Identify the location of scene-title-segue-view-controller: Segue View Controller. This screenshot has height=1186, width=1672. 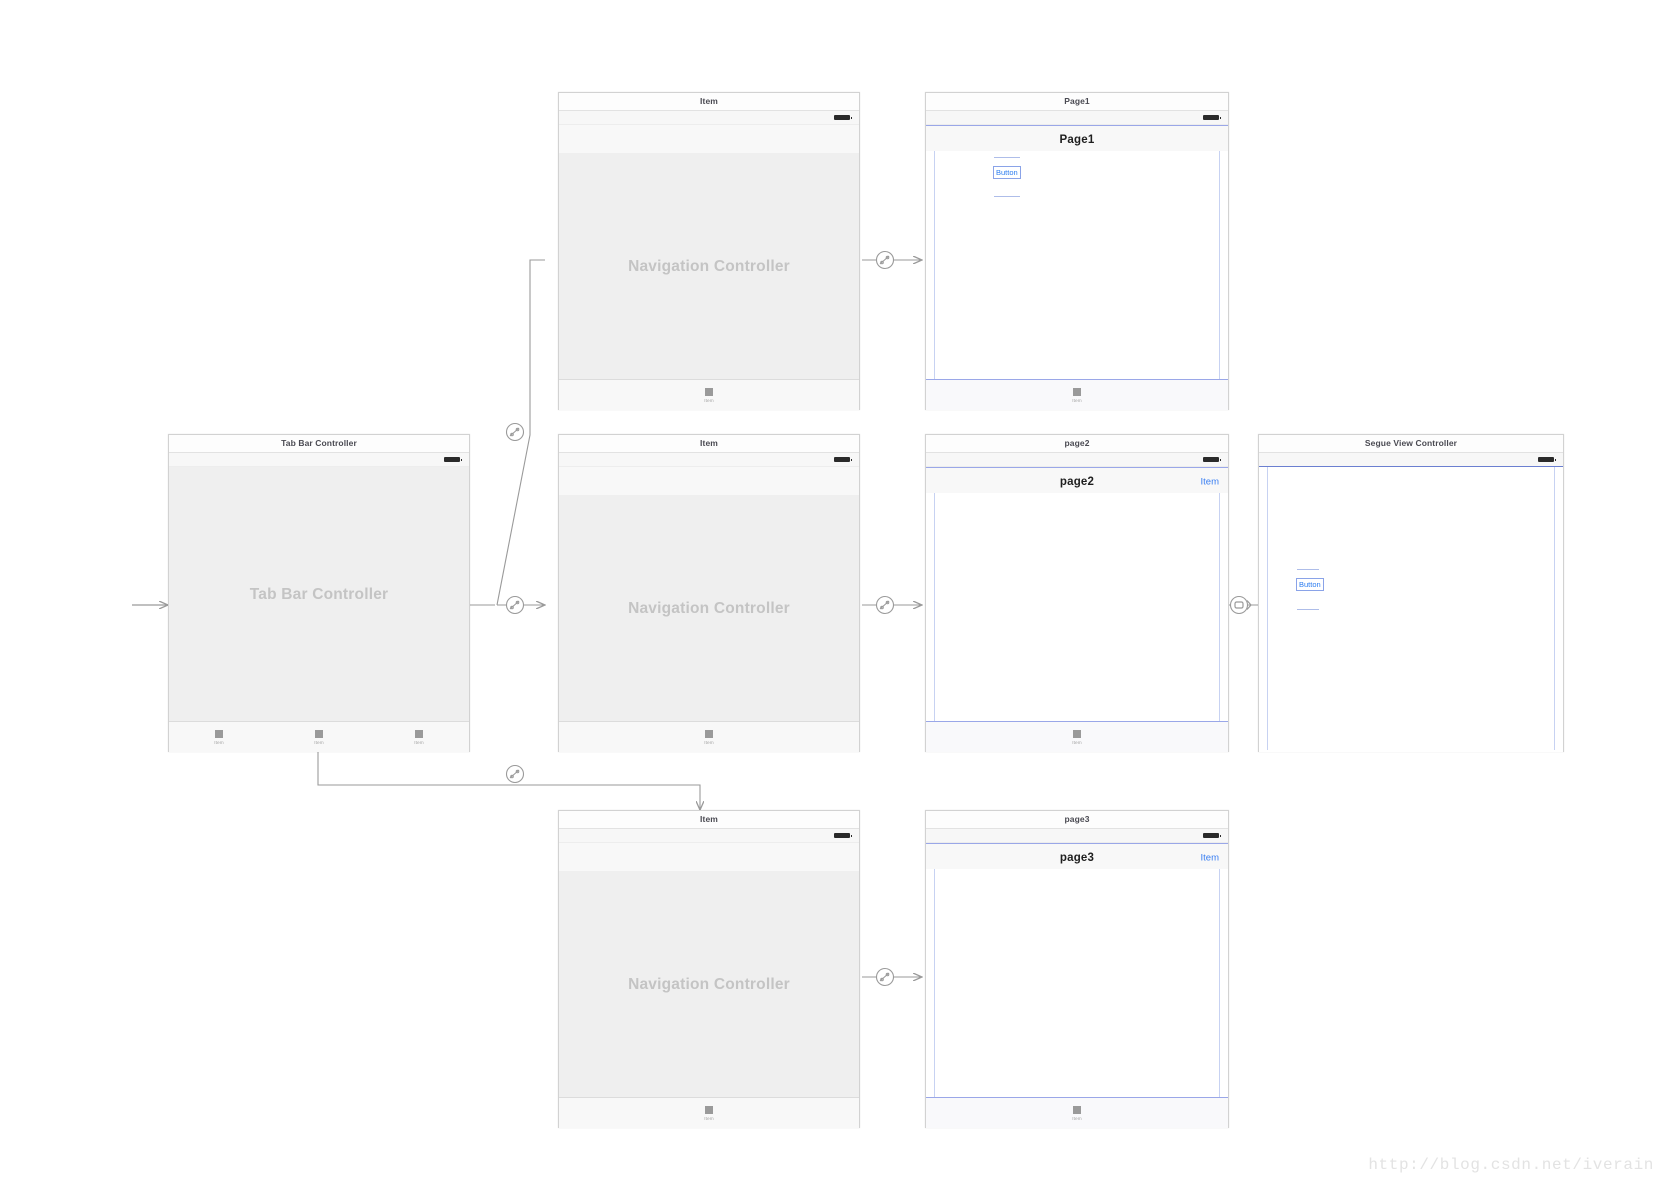
(1411, 444).